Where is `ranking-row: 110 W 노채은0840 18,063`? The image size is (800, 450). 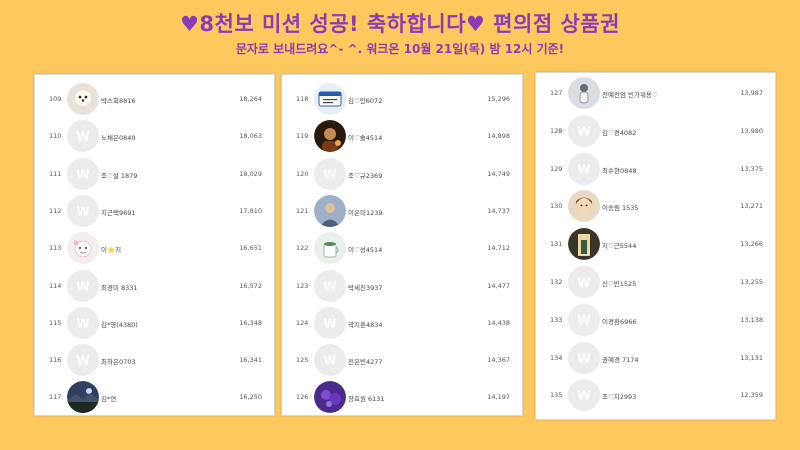
ranking-row: 110 W 노채은0840 18,063 is located at coordinates (154, 136).